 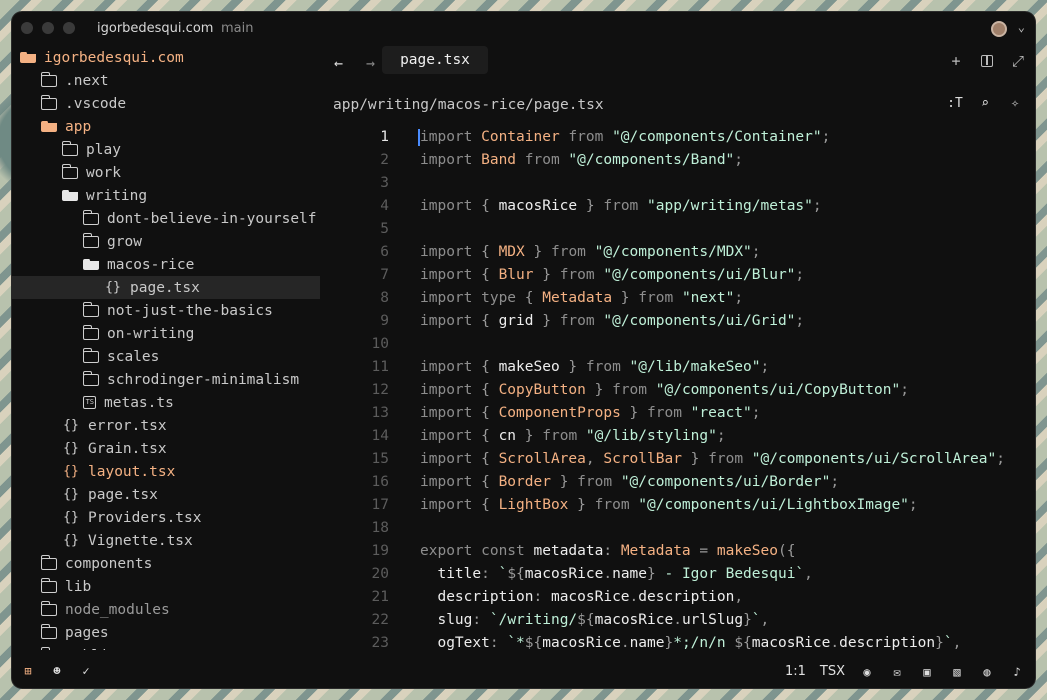 I want to click on sidebar-item-label: lib, so click(x=78, y=586).